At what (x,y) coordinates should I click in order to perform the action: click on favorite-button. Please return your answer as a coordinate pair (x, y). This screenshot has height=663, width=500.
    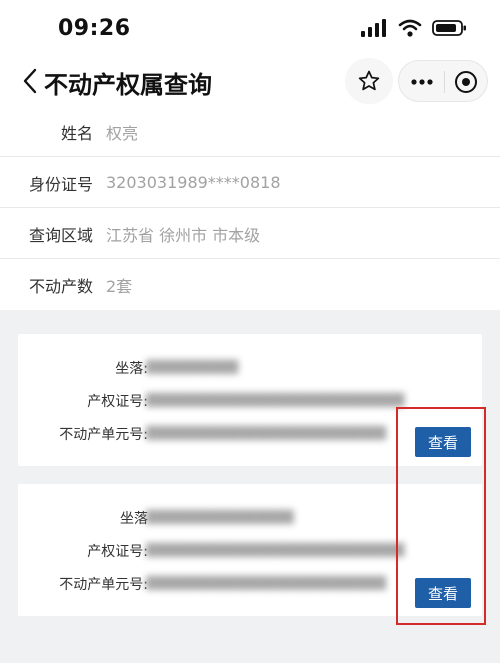
    Looking at the image, I should click on (369, 81).